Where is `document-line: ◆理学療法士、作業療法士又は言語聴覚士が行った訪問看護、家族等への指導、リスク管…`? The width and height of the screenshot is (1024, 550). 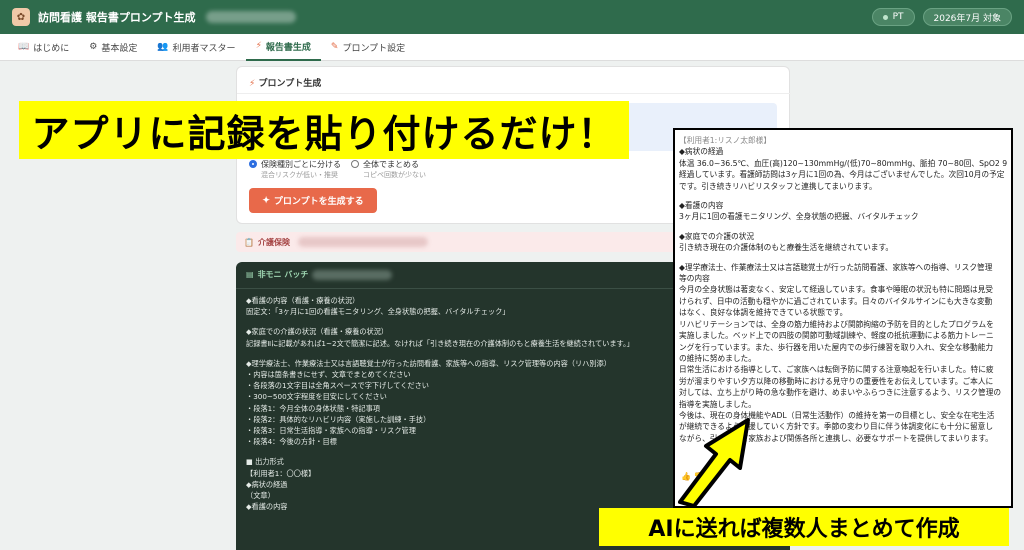 document-line: ◆理学療法士、作業療法士又は言語聴覚士が行った訪問看護、家族等への指導、リスク管… is located at coordinates (836, 267).